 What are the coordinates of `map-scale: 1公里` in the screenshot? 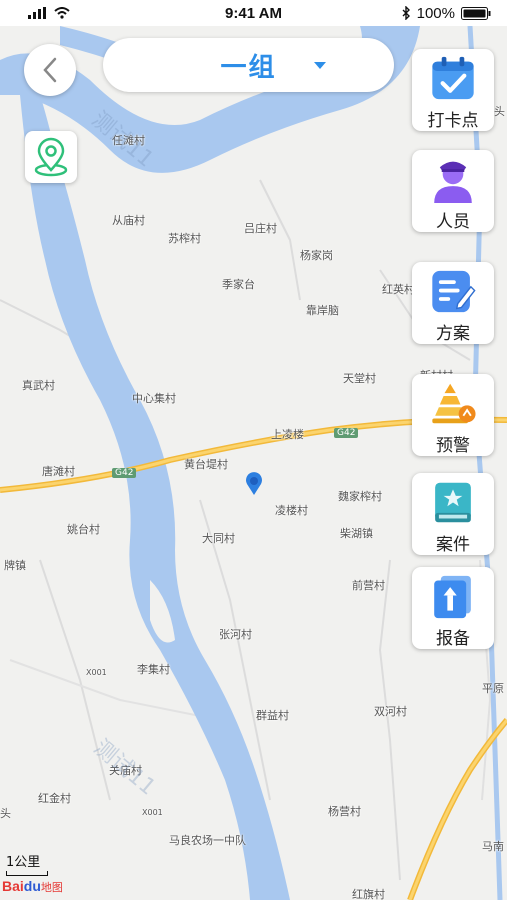 It's located at (27, 863).